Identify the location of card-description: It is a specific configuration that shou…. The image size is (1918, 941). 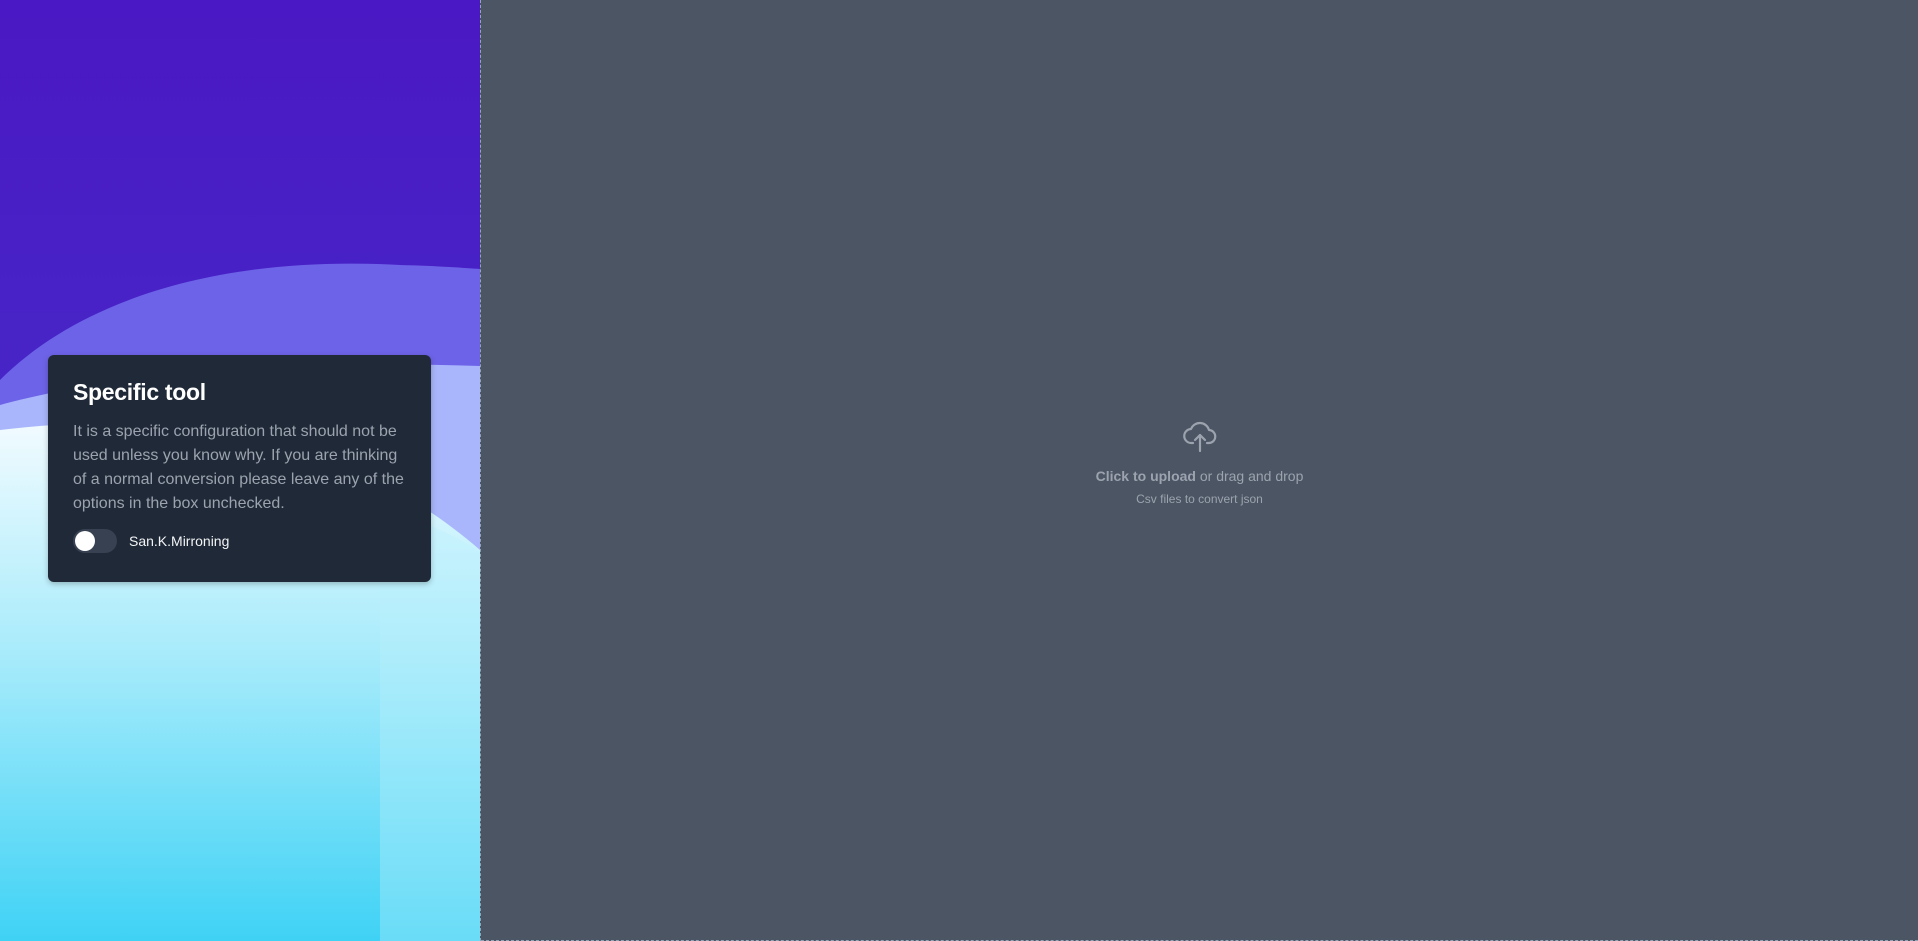
(238, 467).